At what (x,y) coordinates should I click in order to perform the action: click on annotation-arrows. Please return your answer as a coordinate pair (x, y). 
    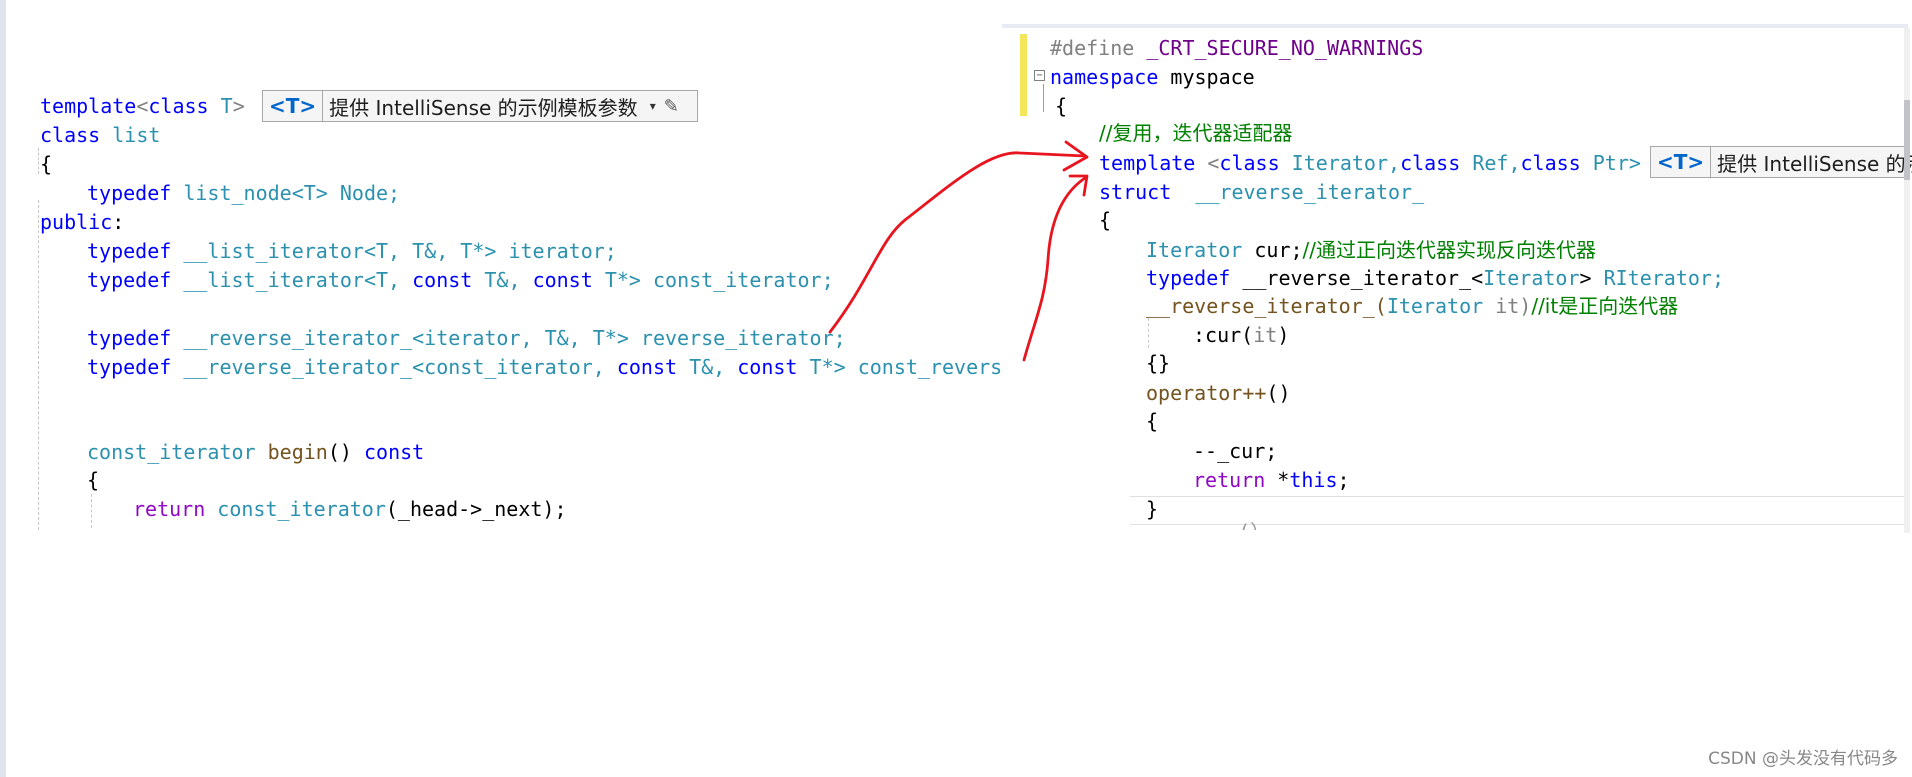
    Looking at the image, I should click on (958, 251).